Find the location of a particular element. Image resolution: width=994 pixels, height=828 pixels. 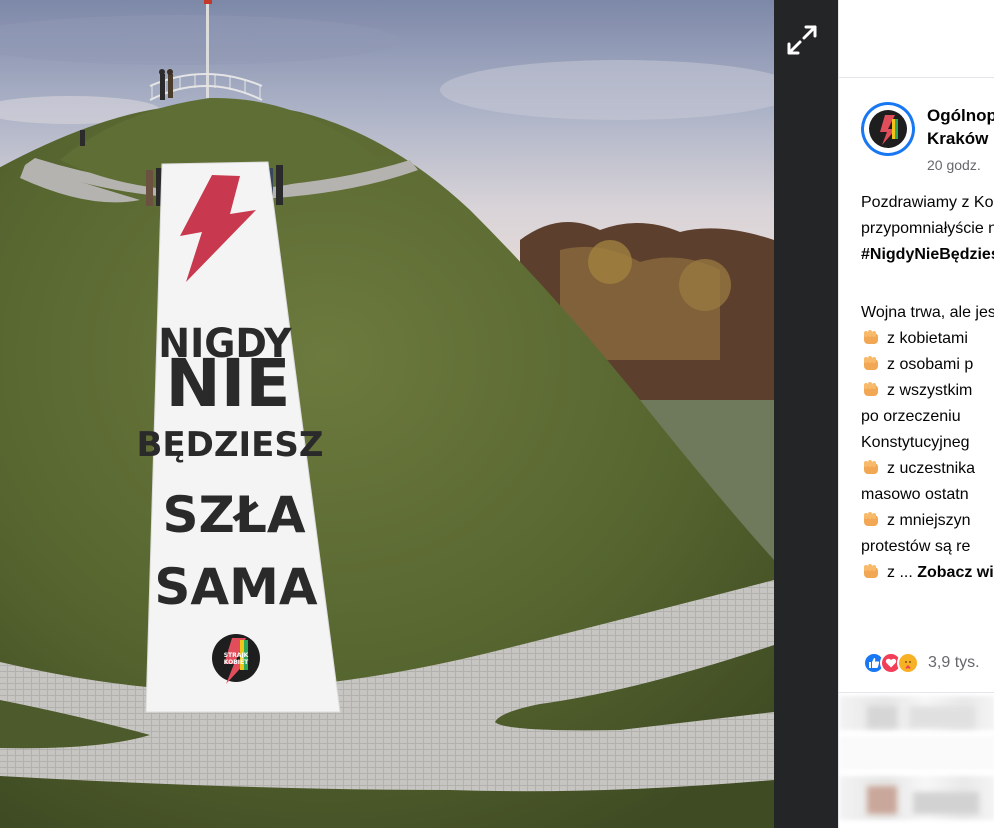

post-list-item-text: z osobami p is located at coordinates (930, 364).